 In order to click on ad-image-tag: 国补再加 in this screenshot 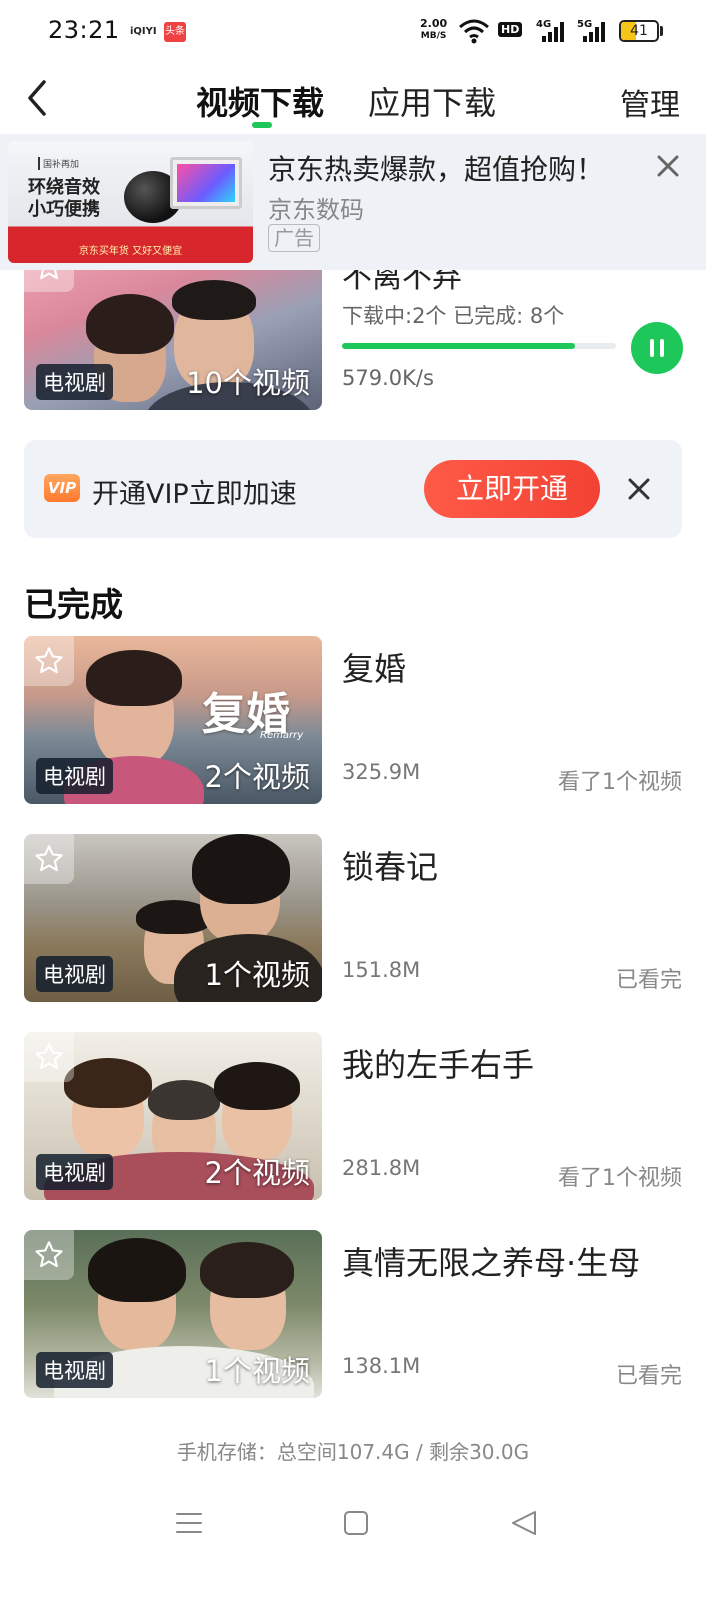, I will do `click(58, 163)`.